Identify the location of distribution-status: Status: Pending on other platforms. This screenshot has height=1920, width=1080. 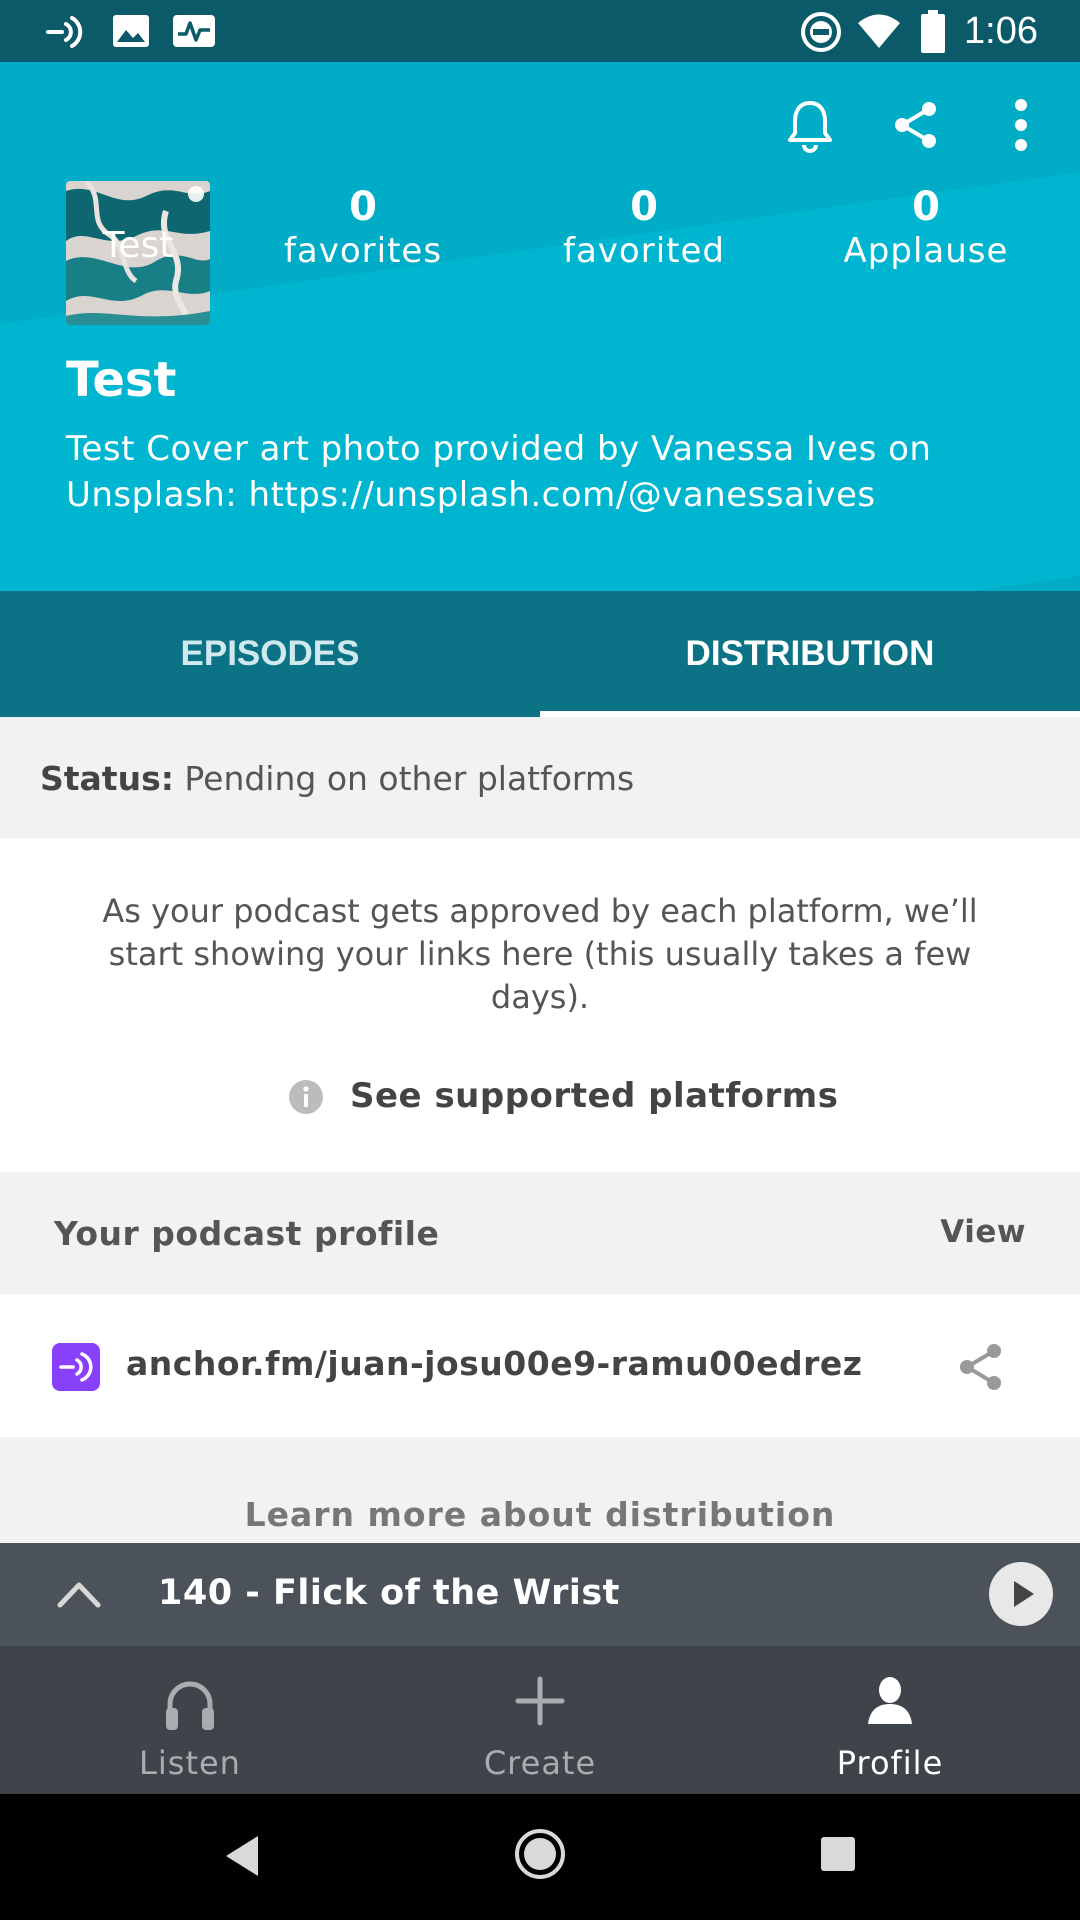
(540, 777).